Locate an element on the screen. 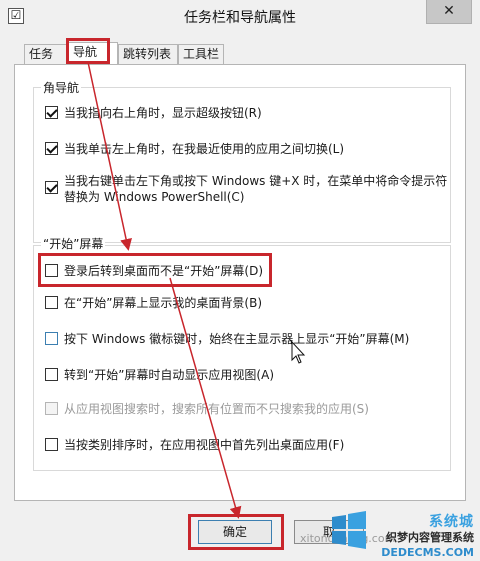 The height and width of the screenshot is (561, 480). window-title: 任务栏和导航属性 is located at coordinates (240, 18).